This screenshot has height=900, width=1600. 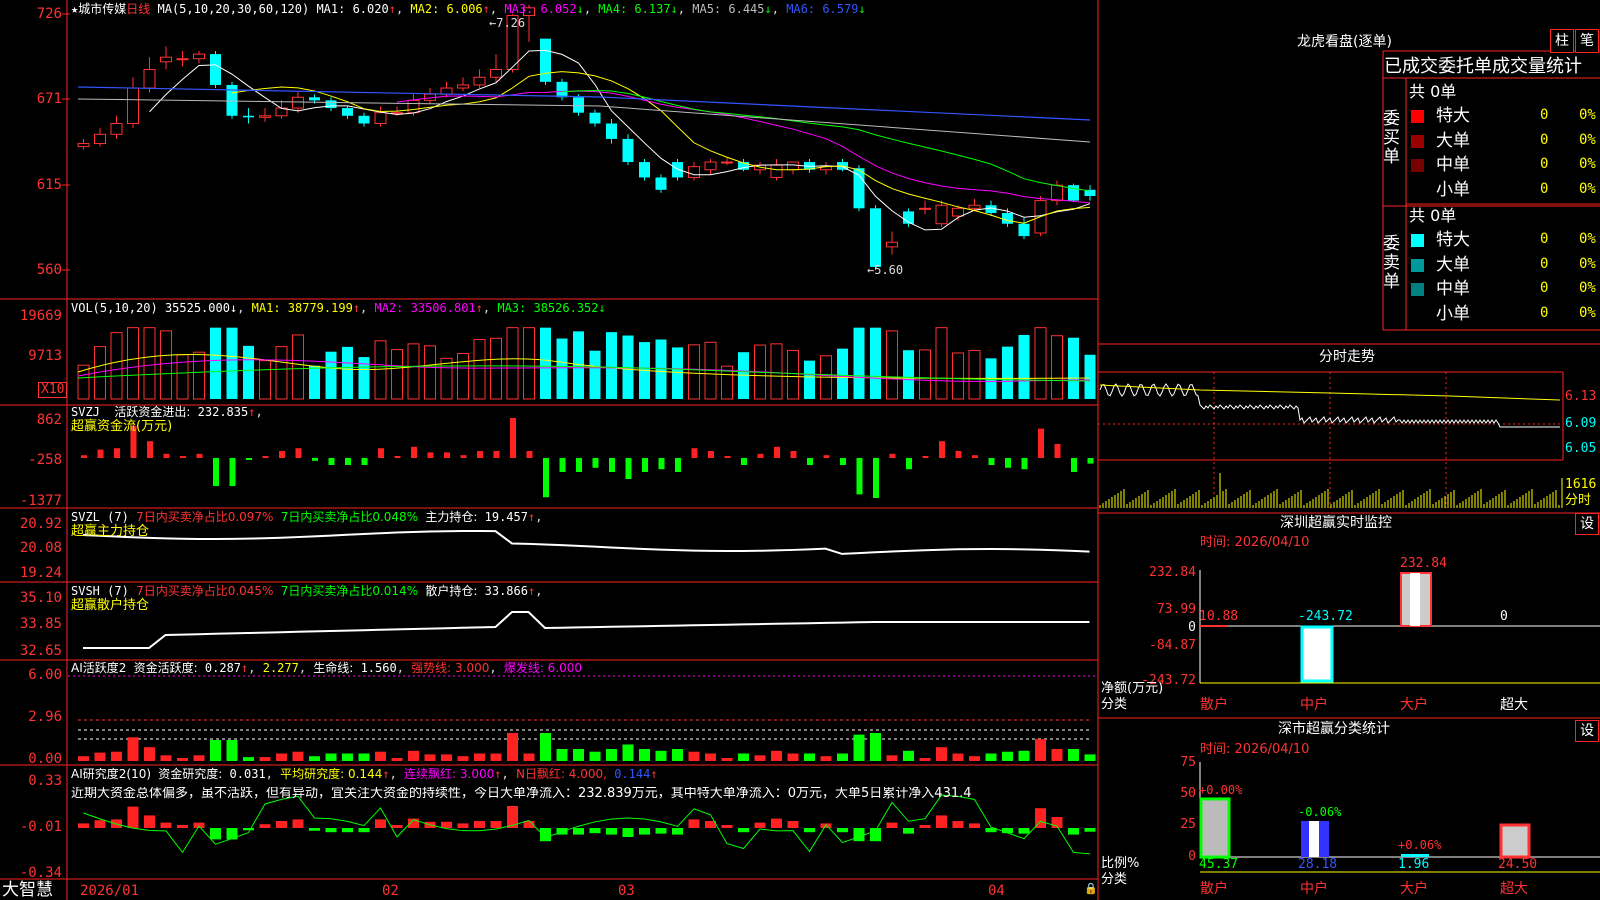 I want to click on intraday-frame, so click(x=1330, y=416).